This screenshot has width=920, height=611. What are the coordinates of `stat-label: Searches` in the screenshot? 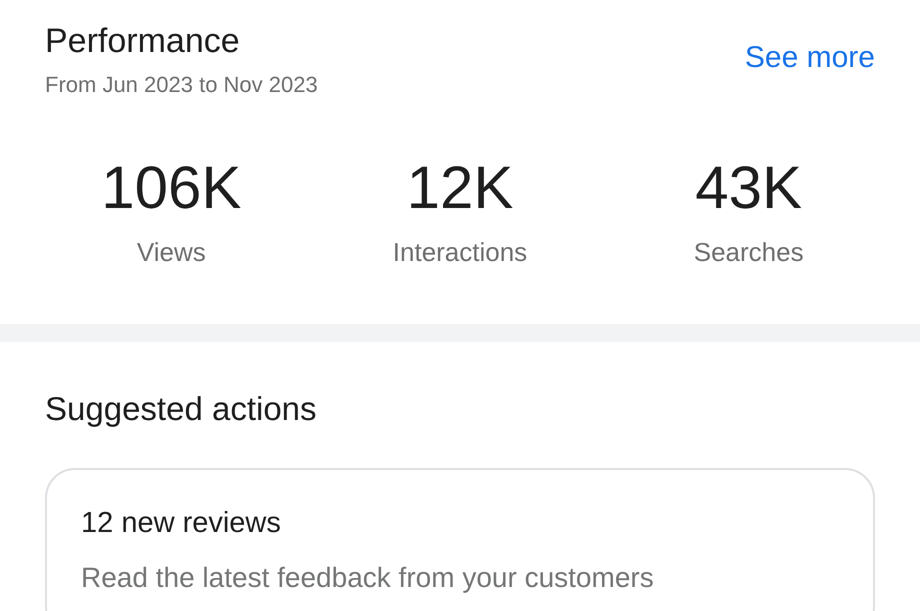 It's located at (749, 252).